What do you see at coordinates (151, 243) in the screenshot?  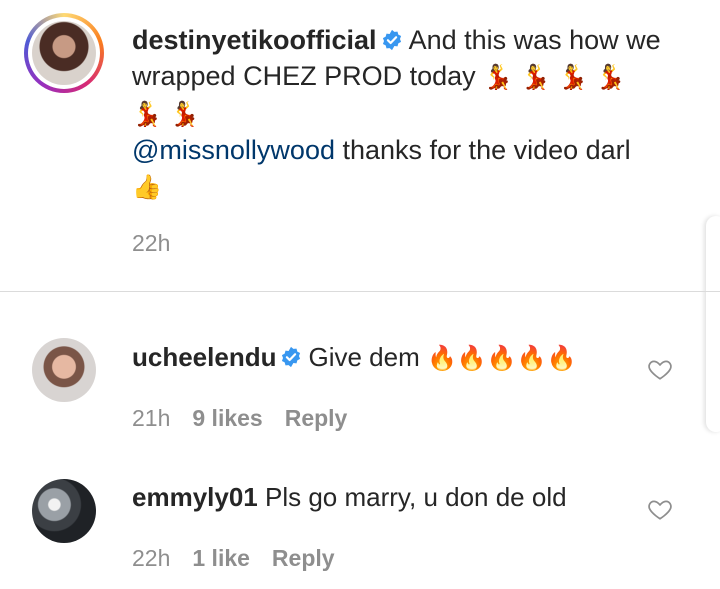 I see `caption-time: 22h` at bounding box center [151, 243].